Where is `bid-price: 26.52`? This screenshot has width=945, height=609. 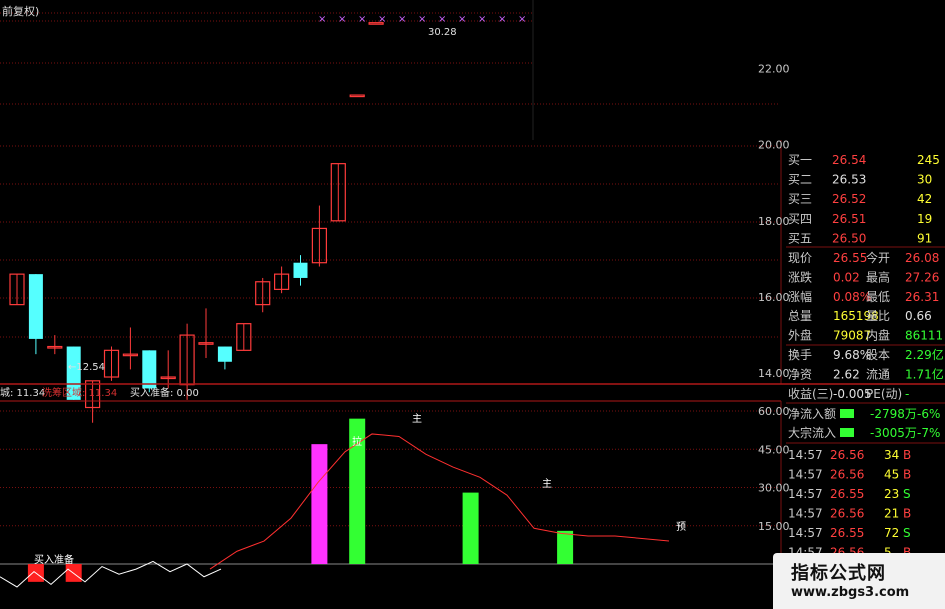 bid-price: 26.52 is located at coordinates (849, 199).